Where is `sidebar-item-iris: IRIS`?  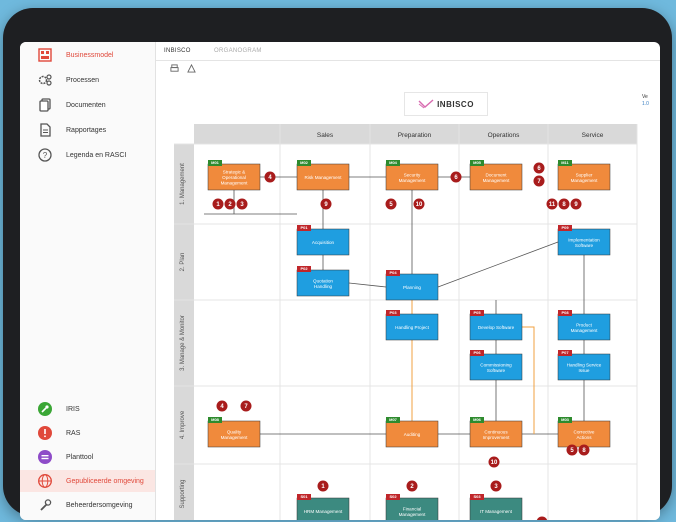 sidebar-item-iris: IRIS is located at coordinates (87, 409).